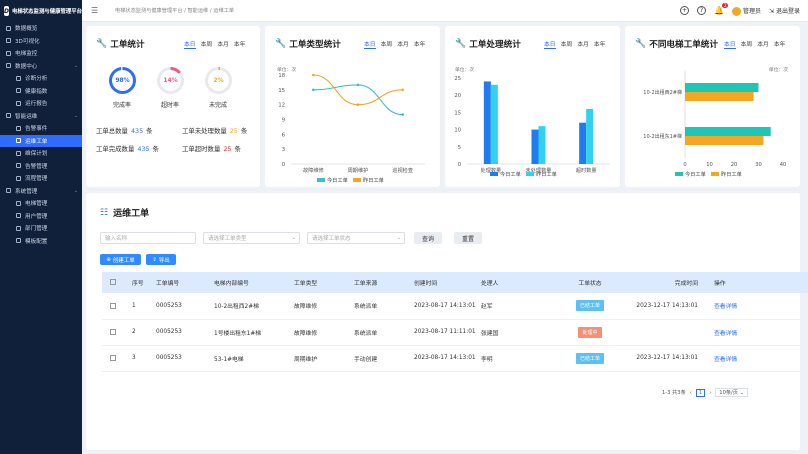 This screenshot has height=454, width=808. I want to click on col-header: 工单来源, so click(366, 284).